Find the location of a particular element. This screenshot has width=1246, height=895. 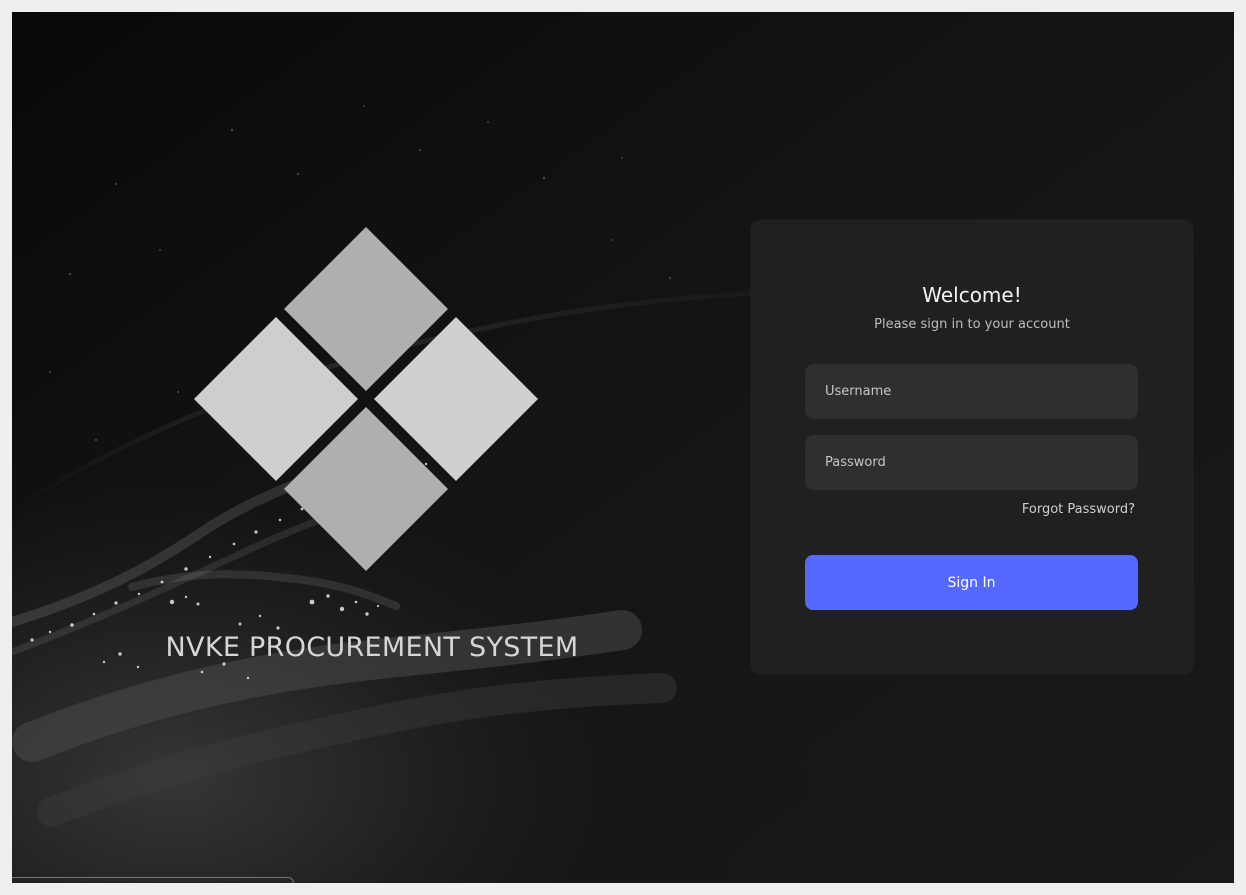

sign-in-button: Sign In is located at coordinates (971, 582).